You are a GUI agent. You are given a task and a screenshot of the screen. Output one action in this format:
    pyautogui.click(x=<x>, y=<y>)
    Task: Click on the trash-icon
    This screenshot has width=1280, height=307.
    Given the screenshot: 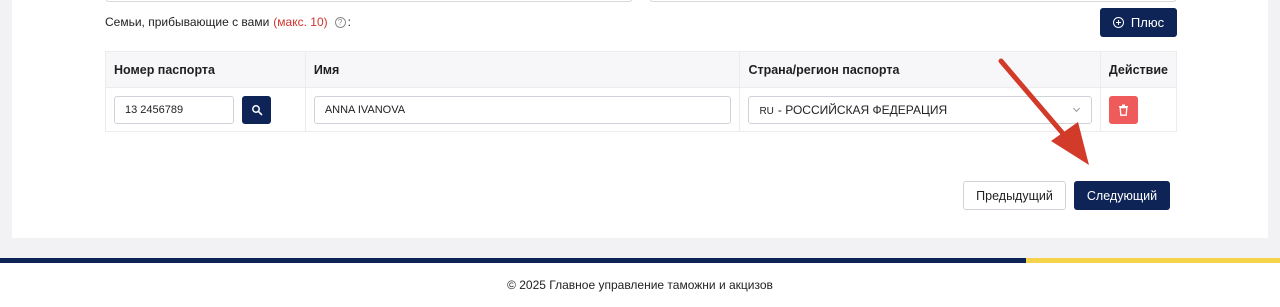 What is the action you would take?
    pyautogui.click(x=1123, y=110)
    